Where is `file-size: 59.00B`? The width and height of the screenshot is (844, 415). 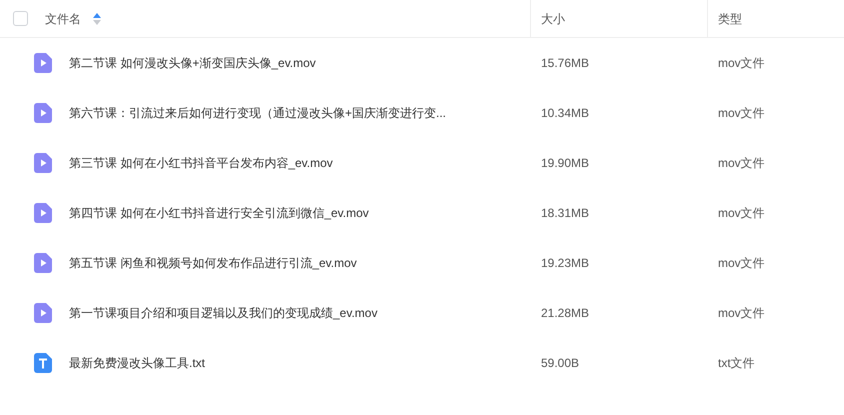 file-size: 59.00B is located at coordinates (560, 363).